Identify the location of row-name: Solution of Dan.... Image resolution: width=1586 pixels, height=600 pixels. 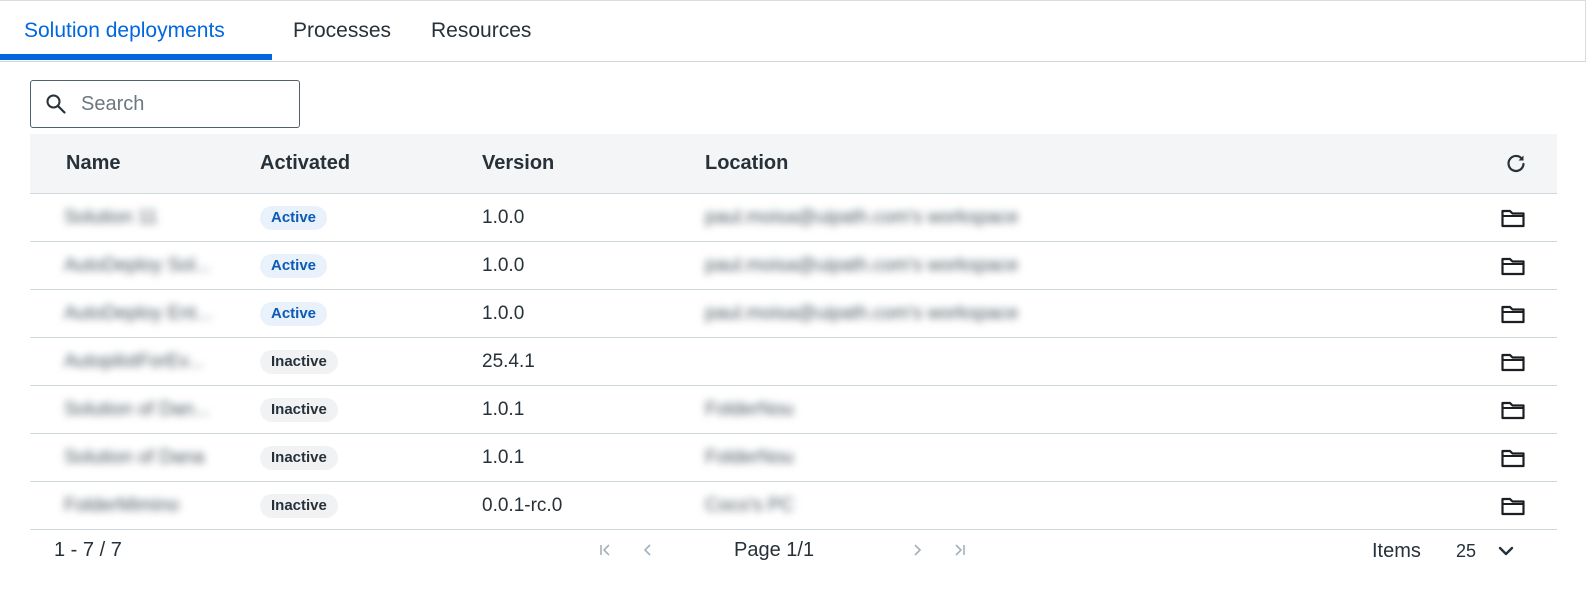
(137, 409).